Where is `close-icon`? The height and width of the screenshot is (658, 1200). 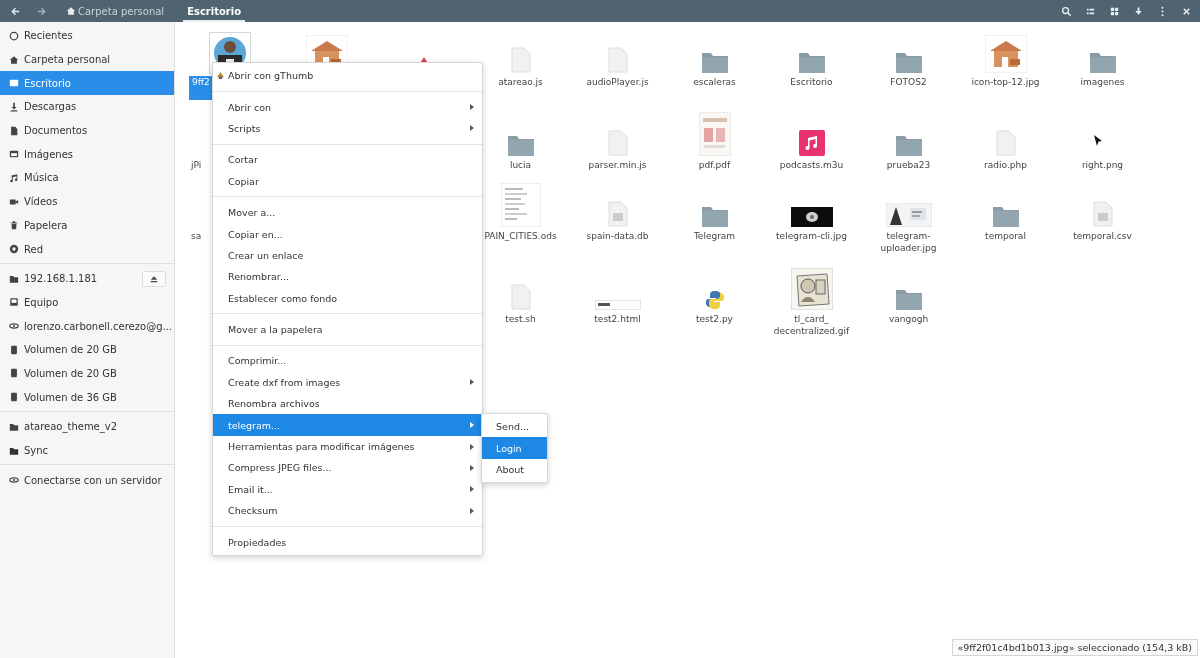
close-icon is located at coordinates (1186, 11).